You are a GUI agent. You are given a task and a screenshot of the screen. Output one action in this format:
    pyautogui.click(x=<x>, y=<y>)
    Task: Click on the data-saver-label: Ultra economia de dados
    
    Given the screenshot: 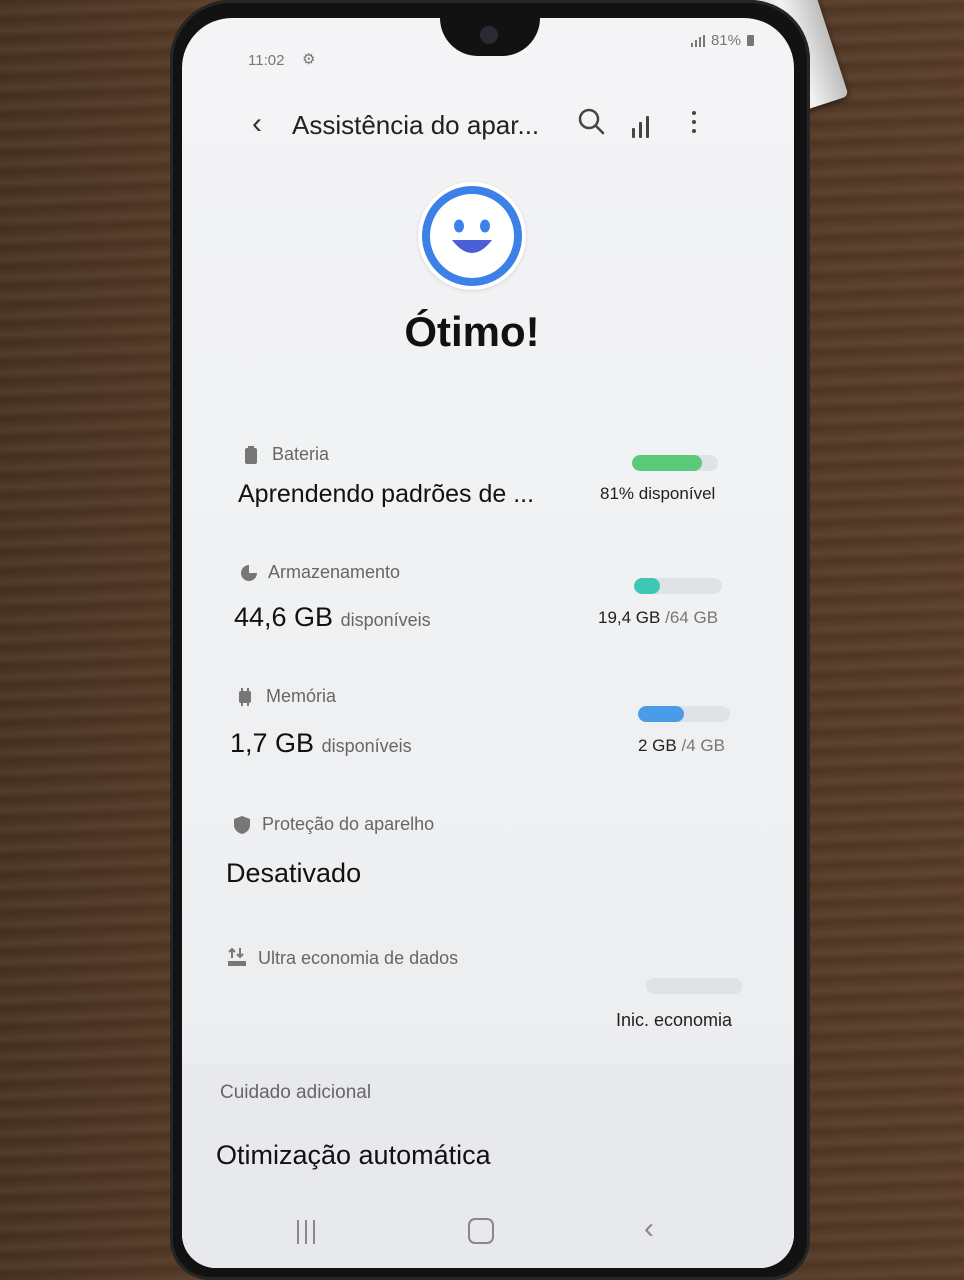 What is the action you would take?
    pyautogui.click(x=358, y=958)
    